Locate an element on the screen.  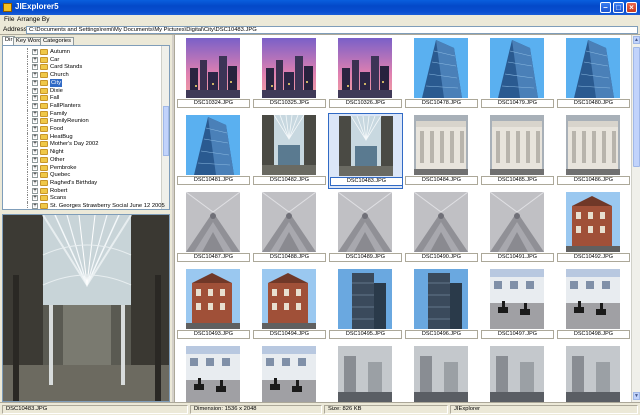
thumbnail-tile: DSC10487.JPG is located at coordinates (213, 228).